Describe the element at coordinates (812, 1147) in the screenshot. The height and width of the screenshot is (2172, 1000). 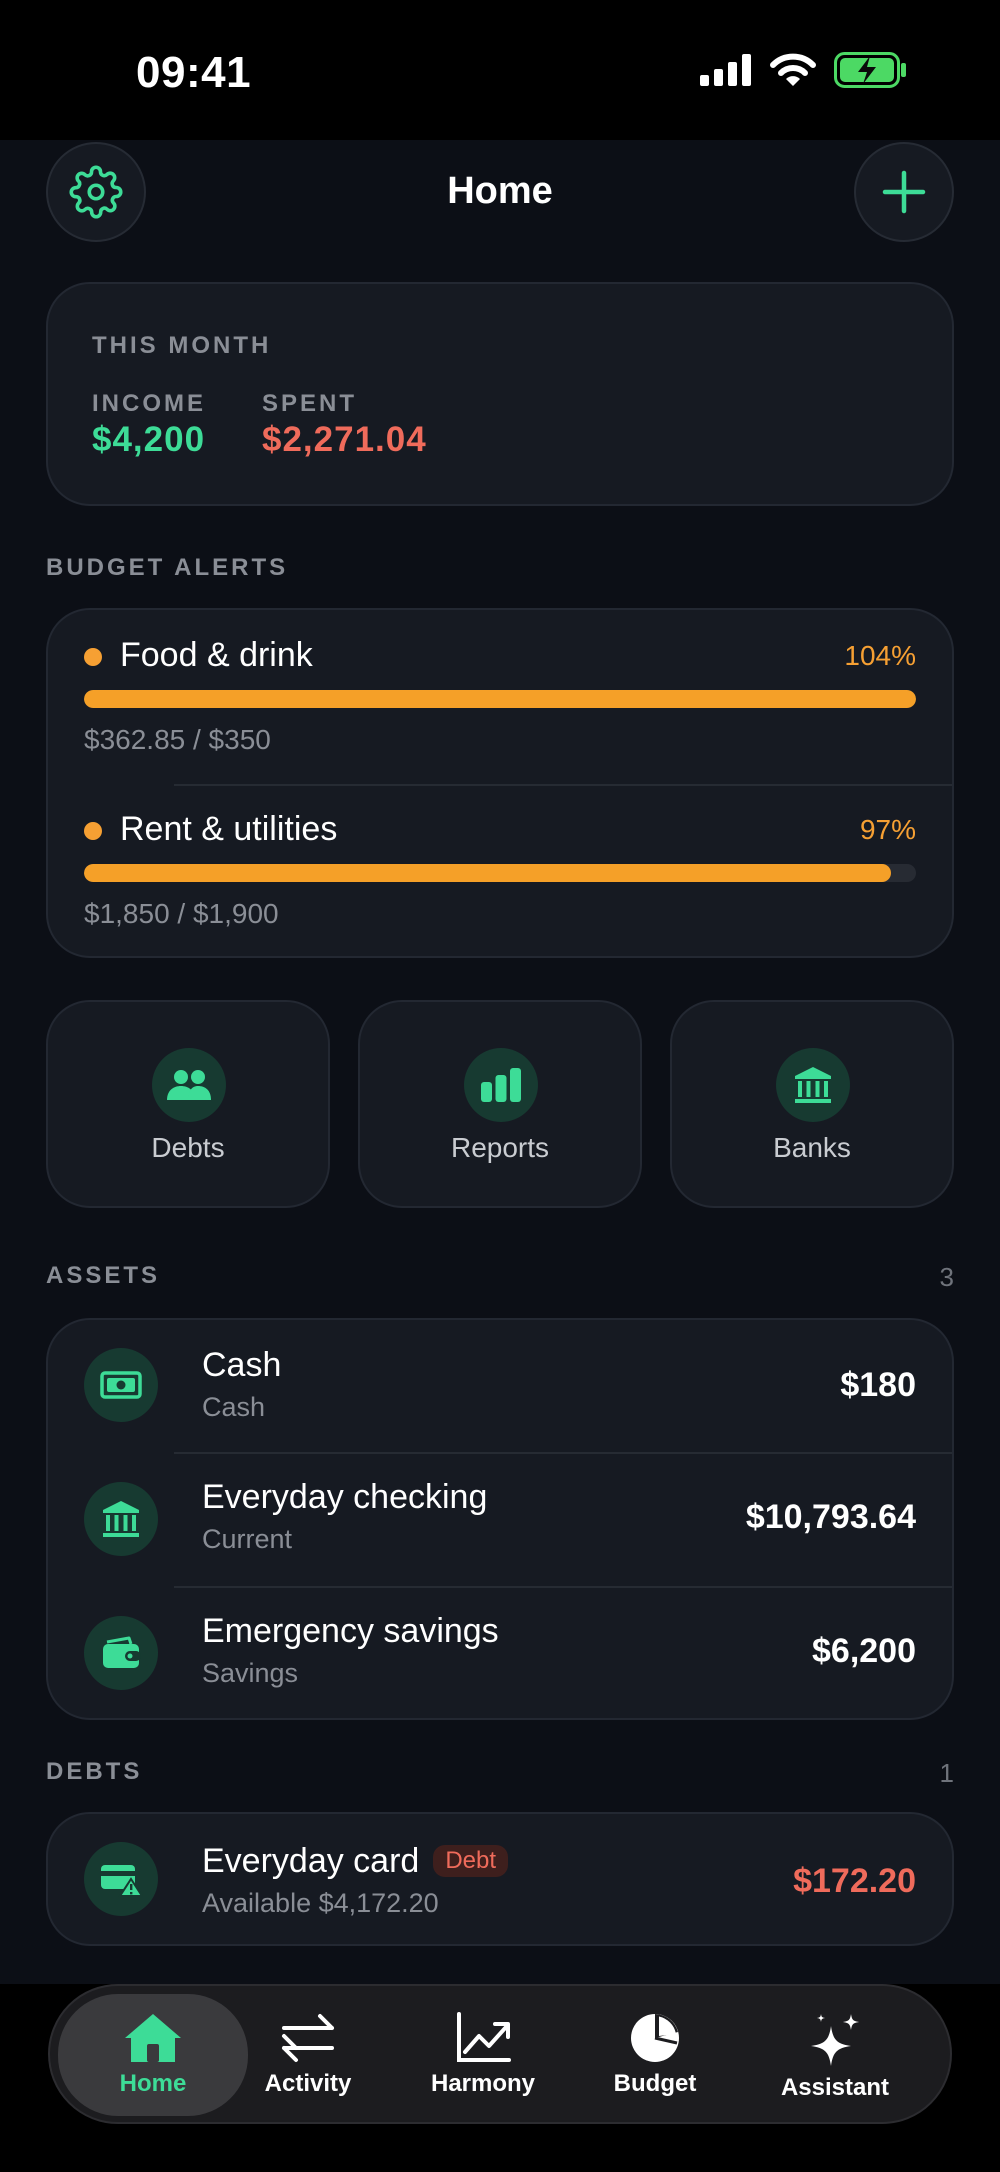
I see `shortcut-label: Banks` at that location.